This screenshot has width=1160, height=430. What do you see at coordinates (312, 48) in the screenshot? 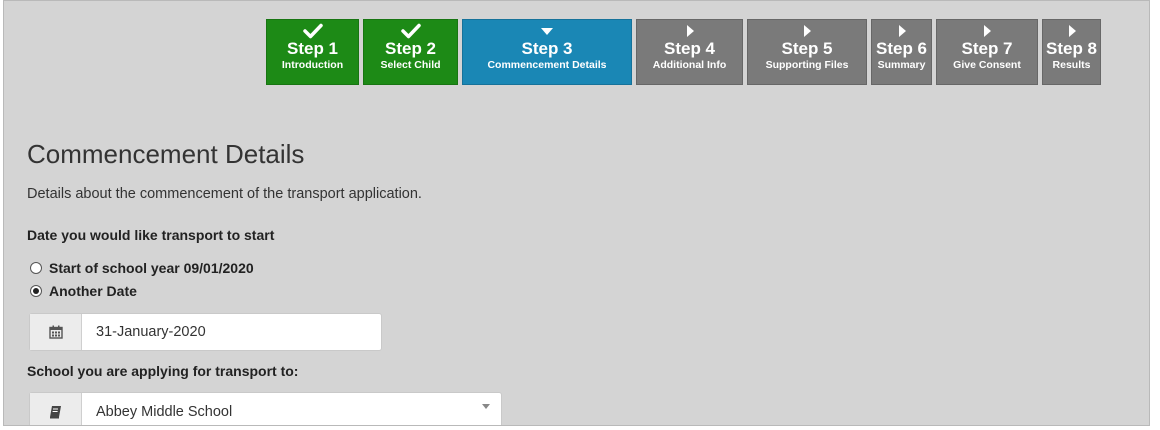
I see `step-title: Step 1` at bounding box center [312, 48].